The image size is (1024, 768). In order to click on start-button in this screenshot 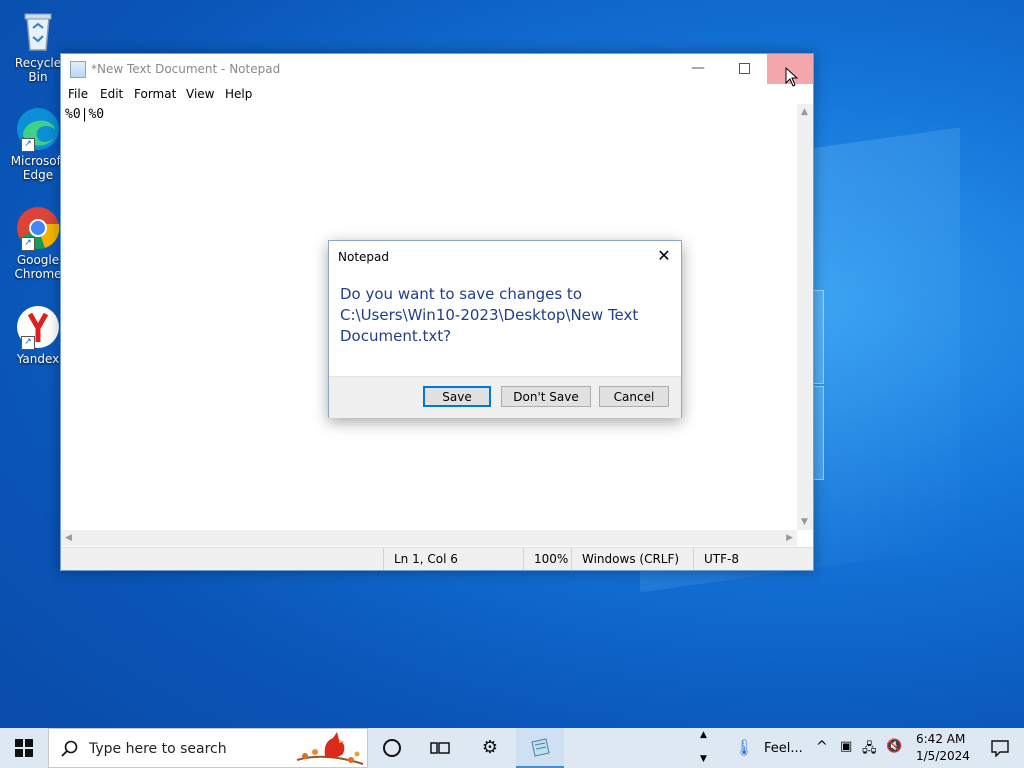, I will do `click(24, 748)`.